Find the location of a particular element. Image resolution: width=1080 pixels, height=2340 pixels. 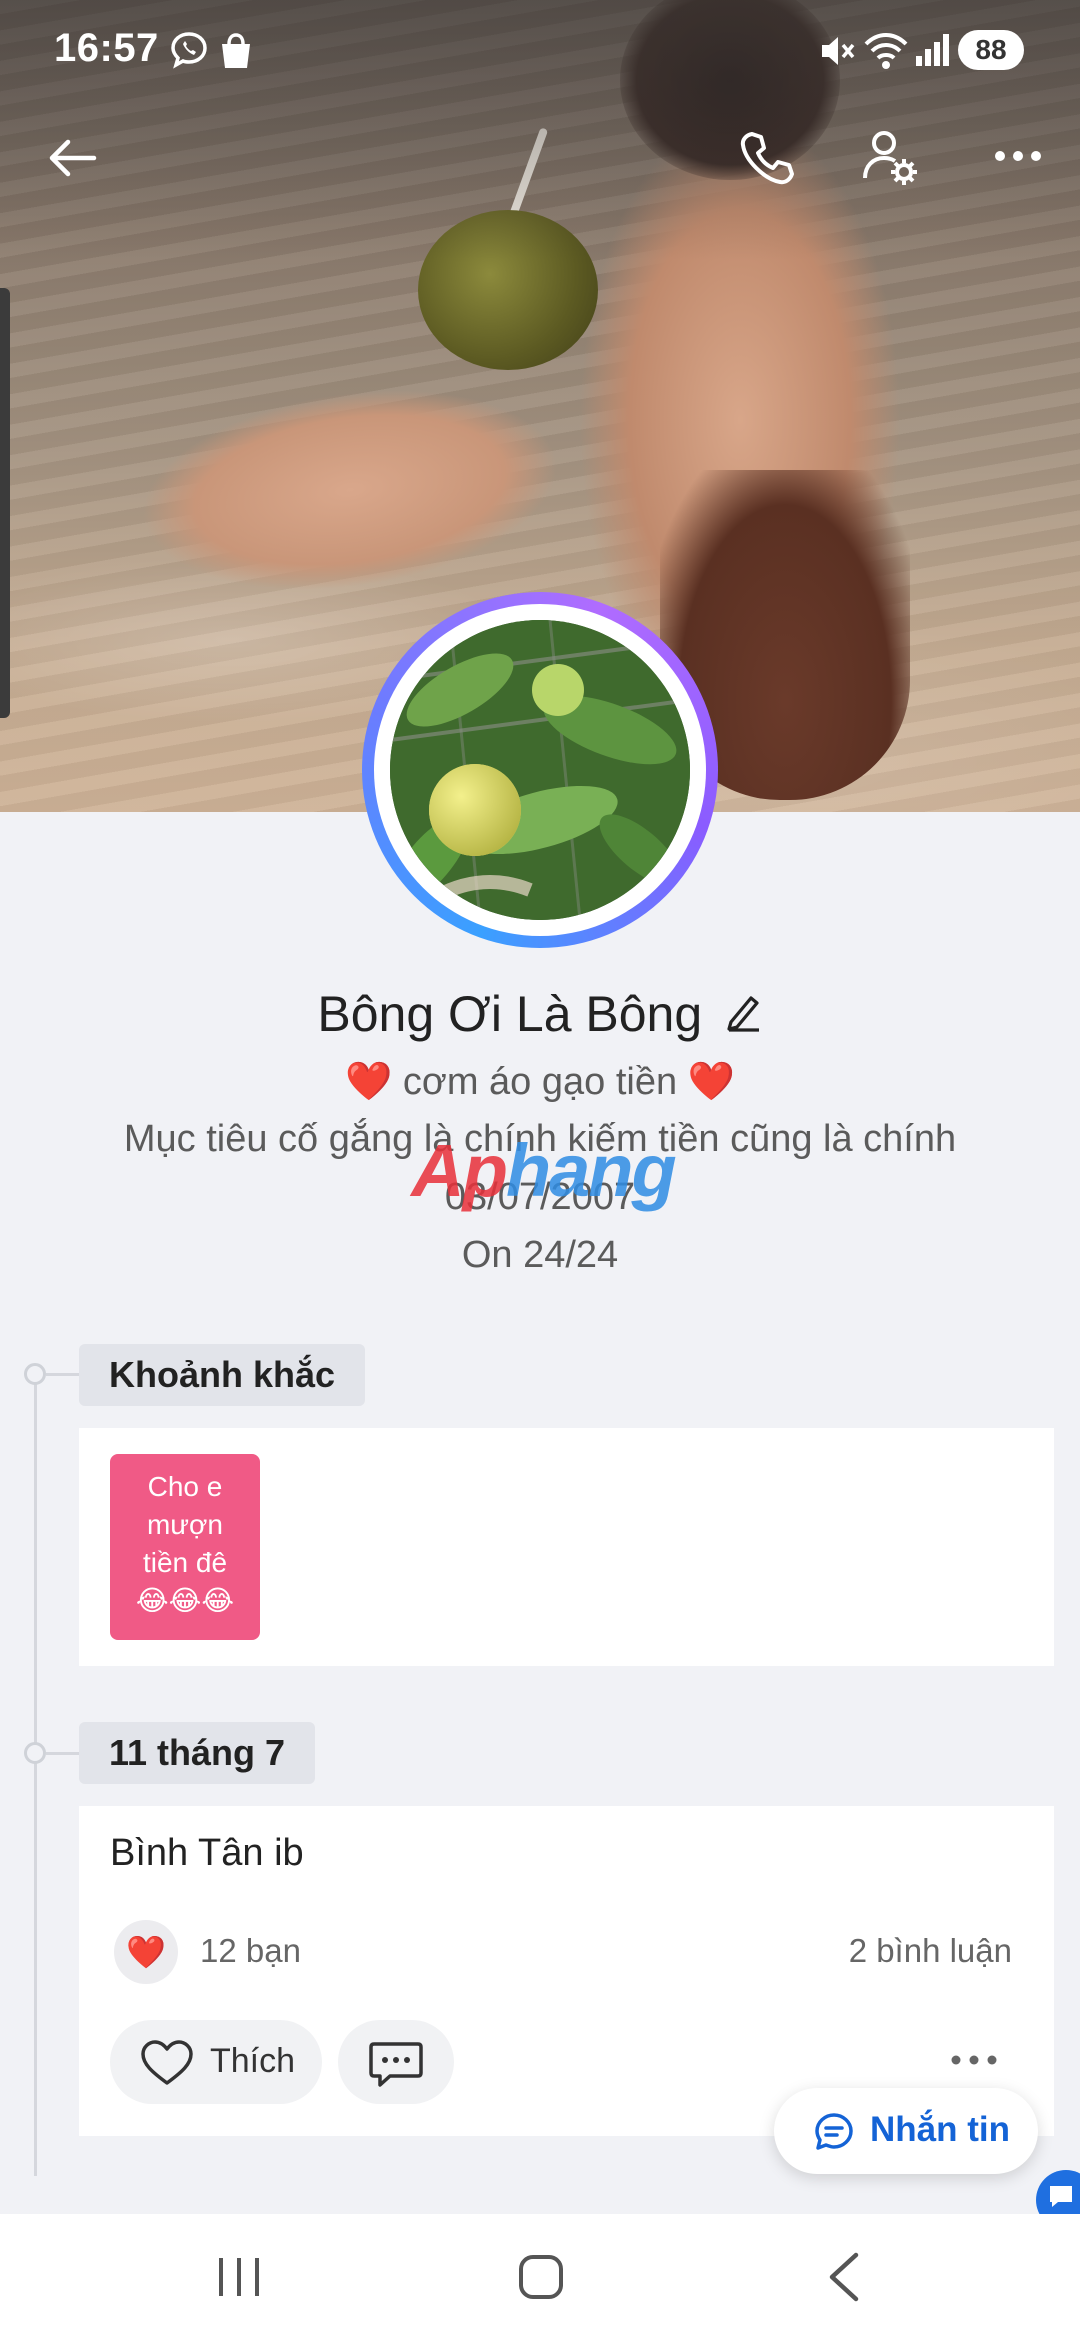

home-icon is located at coordinates (541, 2277).